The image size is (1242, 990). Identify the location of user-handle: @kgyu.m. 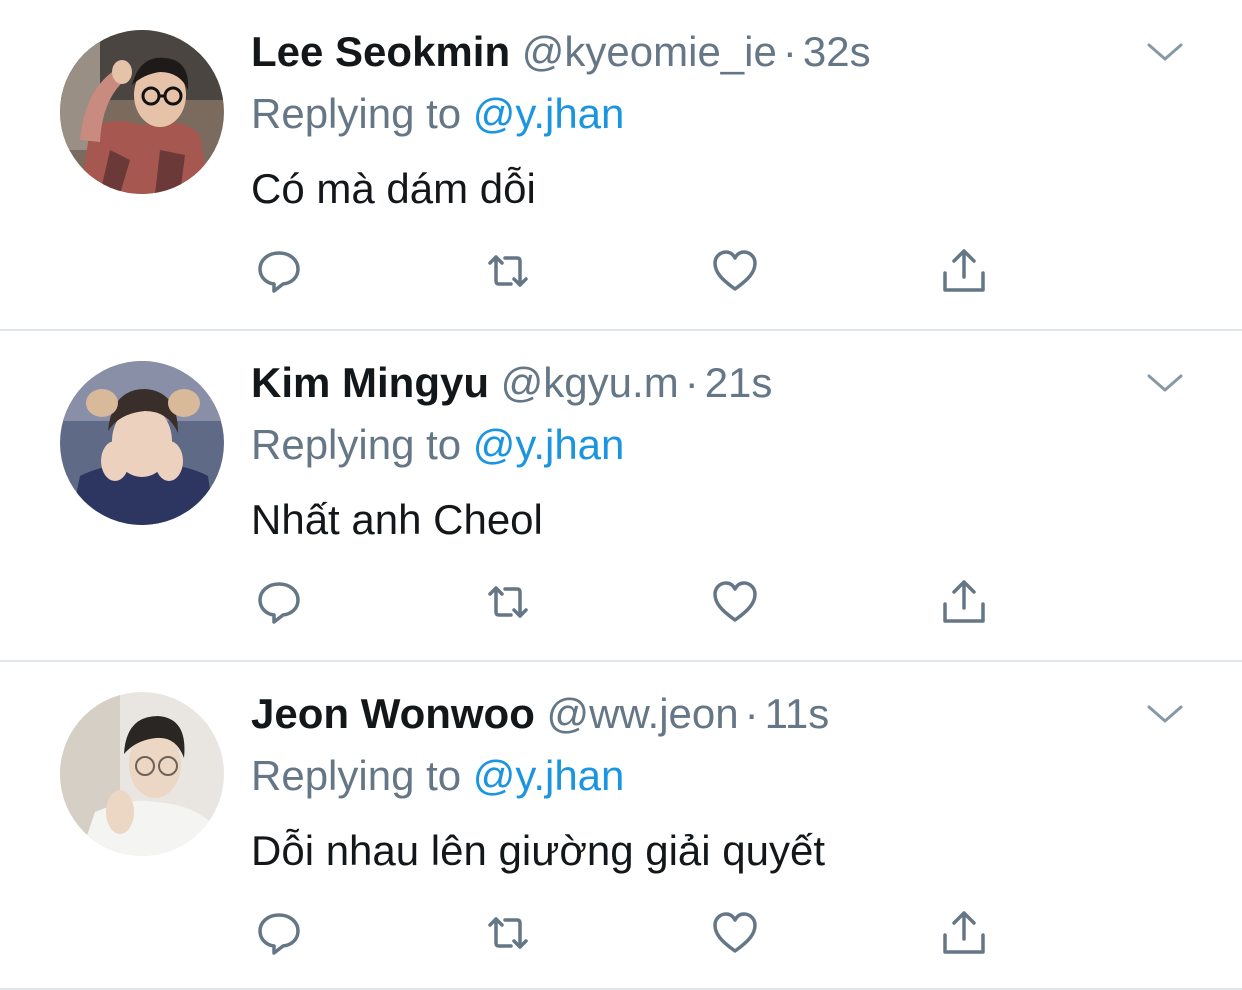
(590, 382).